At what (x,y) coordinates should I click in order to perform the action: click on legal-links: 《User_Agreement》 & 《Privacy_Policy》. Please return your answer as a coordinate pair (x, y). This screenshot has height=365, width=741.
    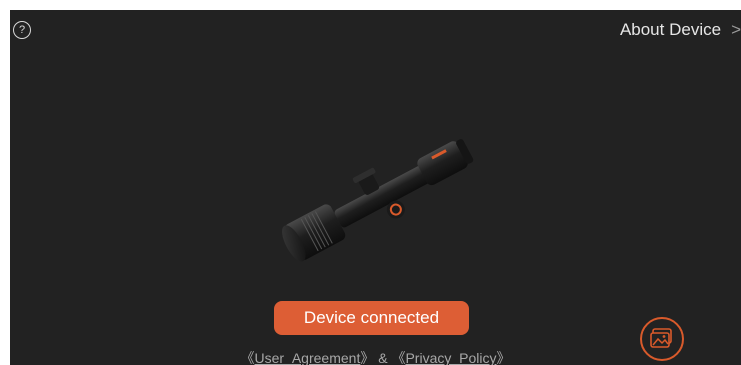
    Looking at the image, I should click on (375, 356).